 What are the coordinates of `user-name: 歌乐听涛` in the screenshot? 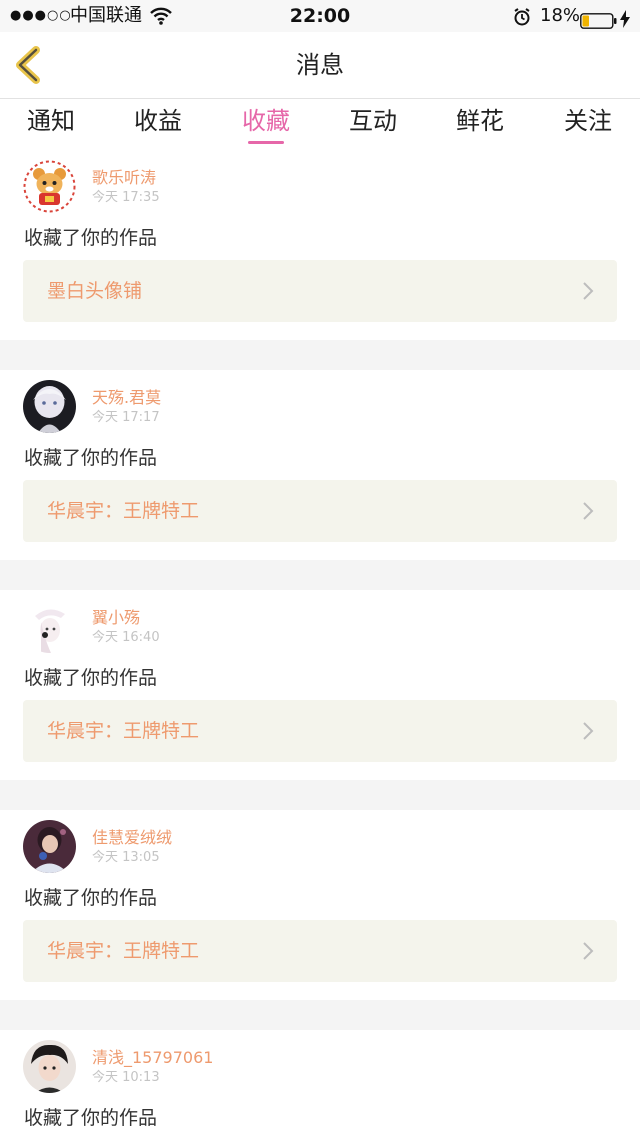 It's located at (124, 176).